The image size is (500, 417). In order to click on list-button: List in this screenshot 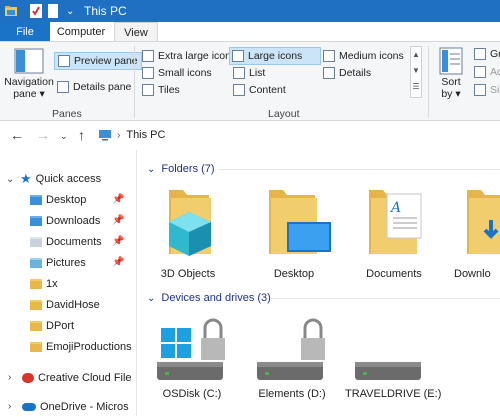, I will do `click(249, 73)`.